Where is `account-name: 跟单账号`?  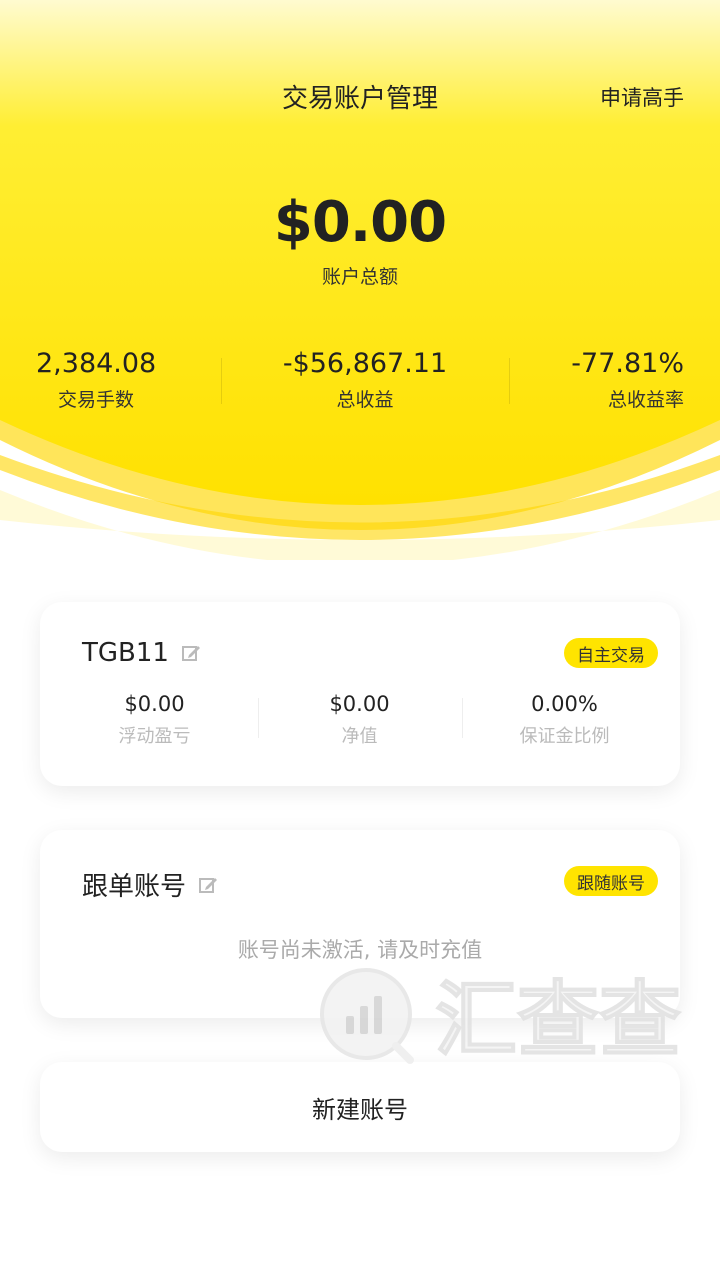 account-name: 跟单账号 is located at coordinates (134, 887).